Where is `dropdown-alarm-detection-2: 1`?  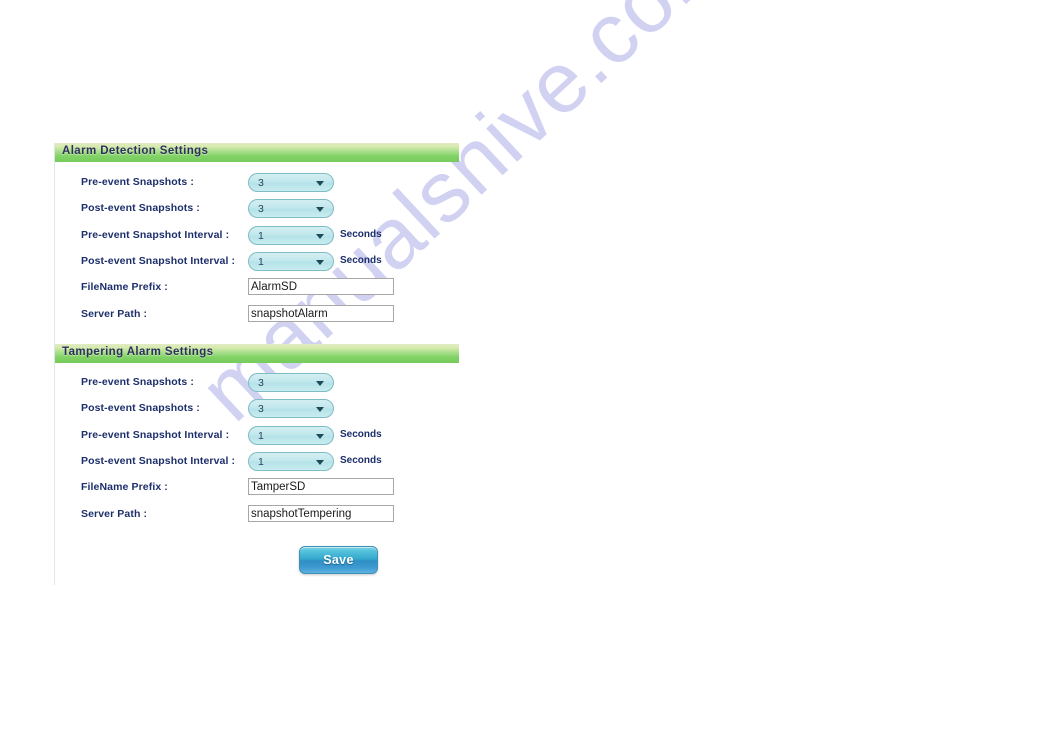
dropdown-alarm-detection-2: 1 is located at coordinates (291, 235).